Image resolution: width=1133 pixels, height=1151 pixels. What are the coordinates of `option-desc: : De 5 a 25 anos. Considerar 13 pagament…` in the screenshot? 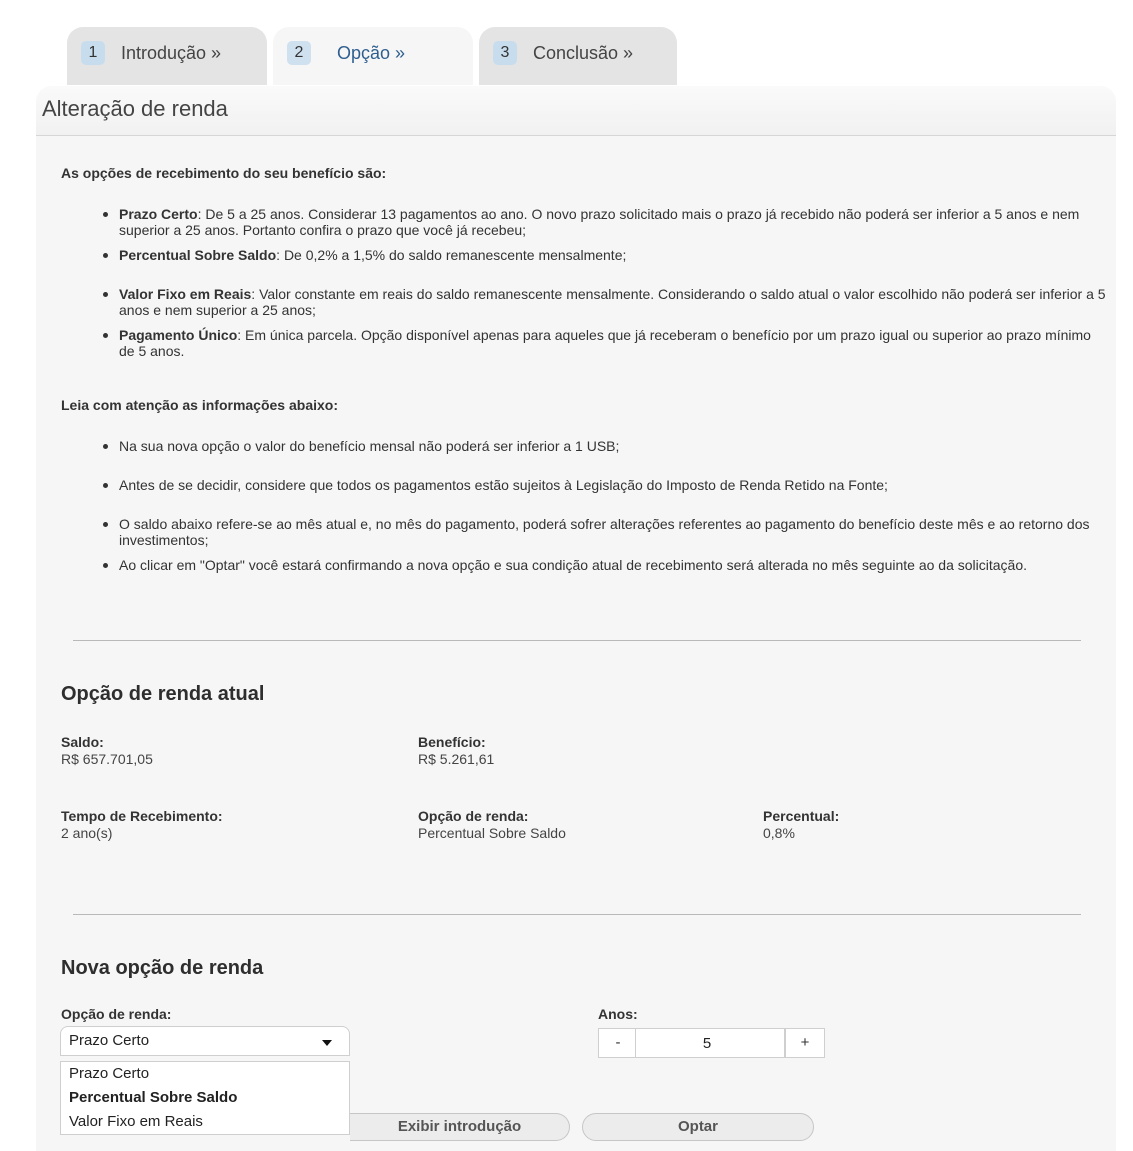 It's located at (599, 222).